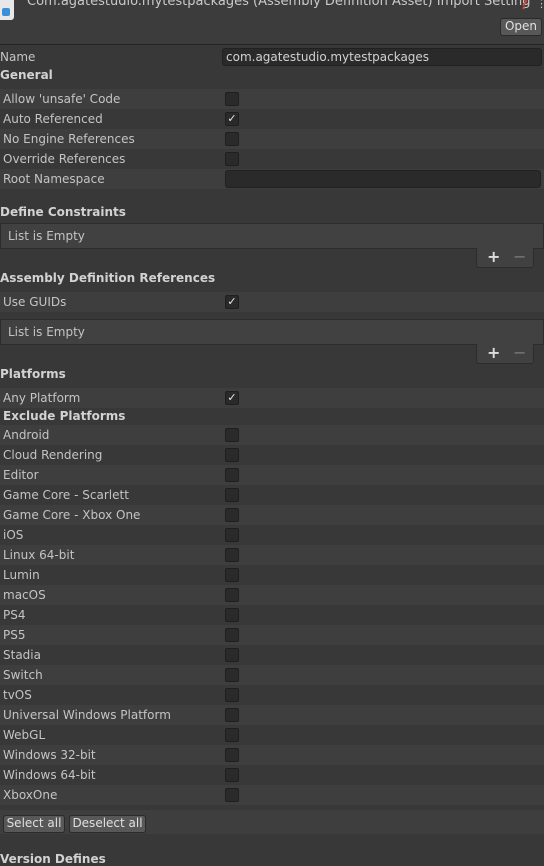 Image resolution: width=544 pixels, height=866 pixels. Describe the element at coordinates (272, 332) in the screenshot. I see `assembly-refs-list: List is Empty` at that location.